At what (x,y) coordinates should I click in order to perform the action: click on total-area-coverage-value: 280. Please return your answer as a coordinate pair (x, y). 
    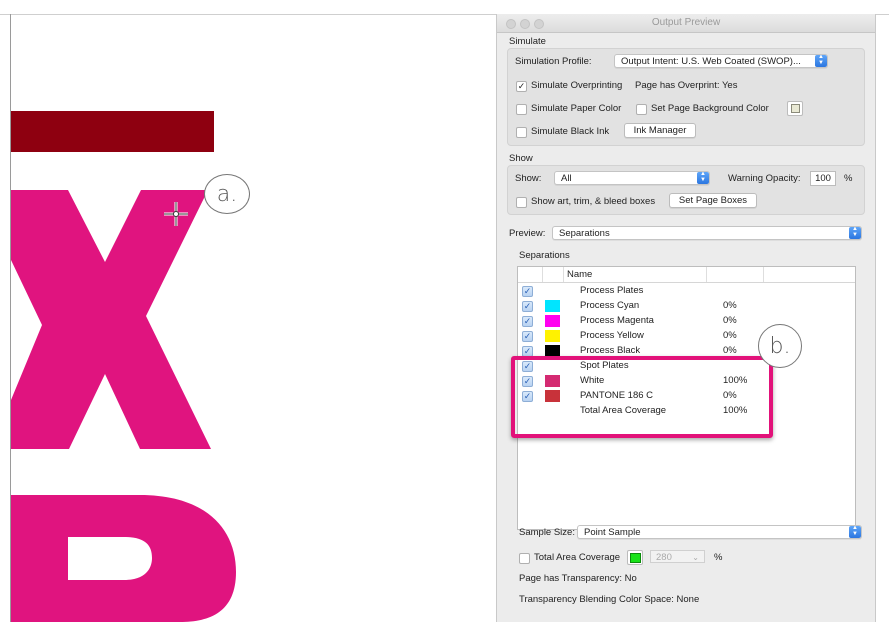
    Looking at the image, I should click on (664, 557).